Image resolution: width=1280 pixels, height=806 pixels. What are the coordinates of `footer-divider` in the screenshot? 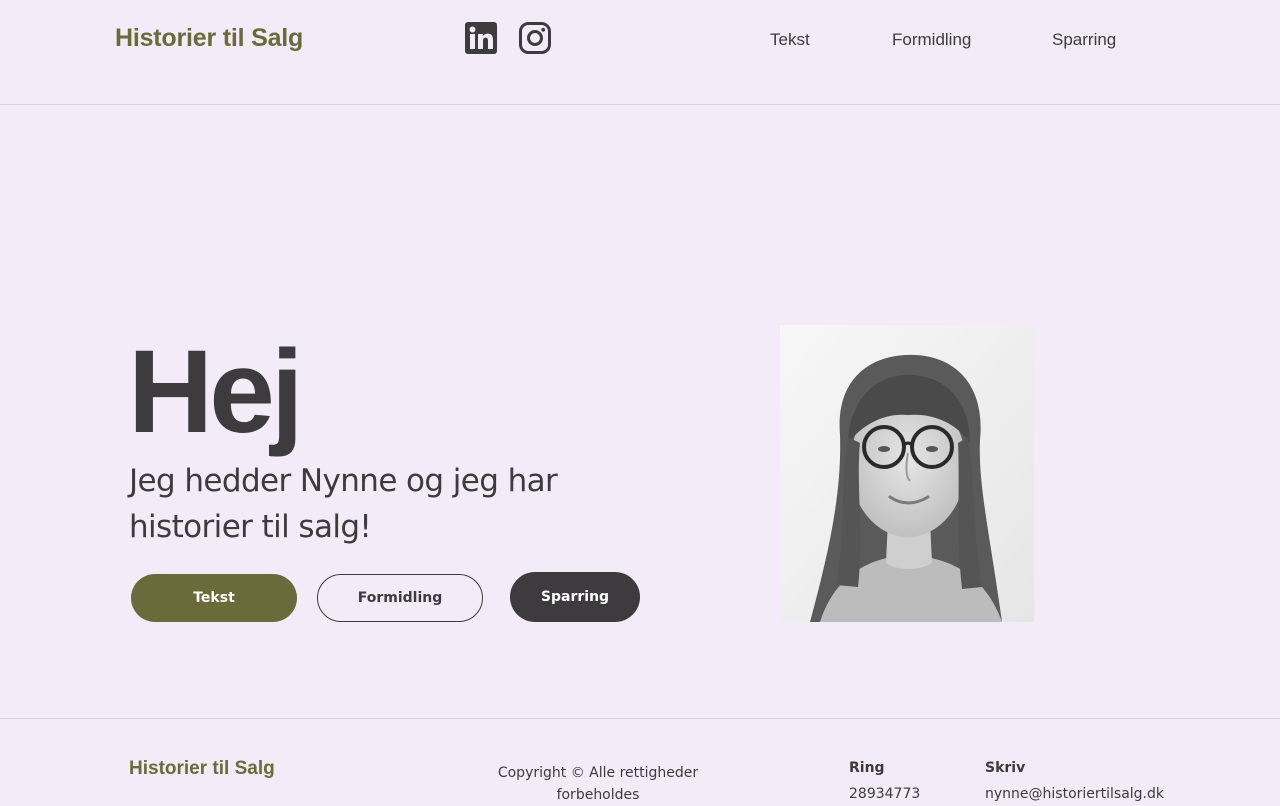 It's located at (640, 718).